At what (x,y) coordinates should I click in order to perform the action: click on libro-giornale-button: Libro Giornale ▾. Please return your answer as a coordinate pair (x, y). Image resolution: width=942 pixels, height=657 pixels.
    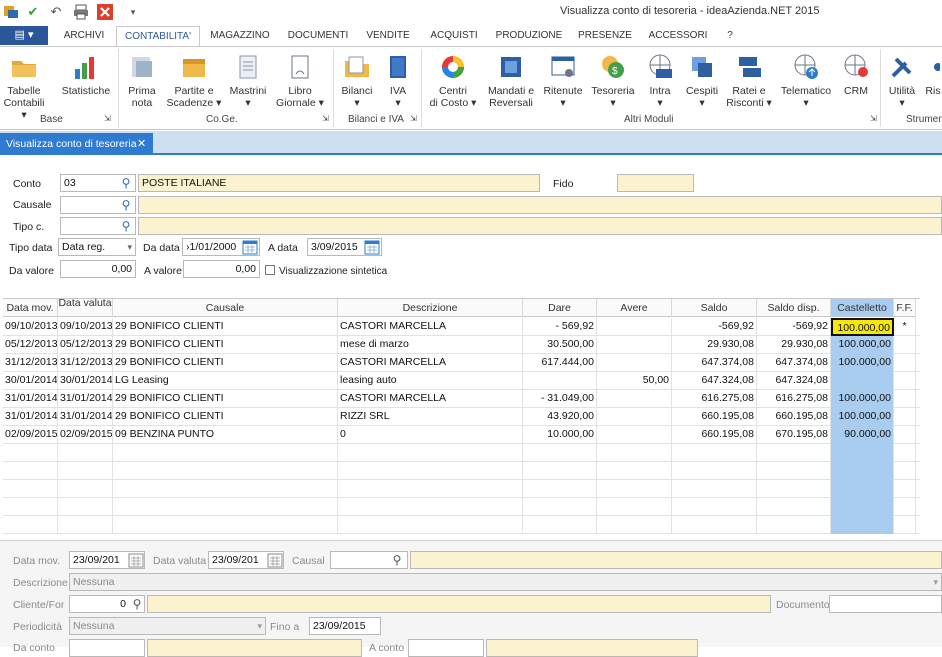
    Looking at the image, I should click on (300, 80).